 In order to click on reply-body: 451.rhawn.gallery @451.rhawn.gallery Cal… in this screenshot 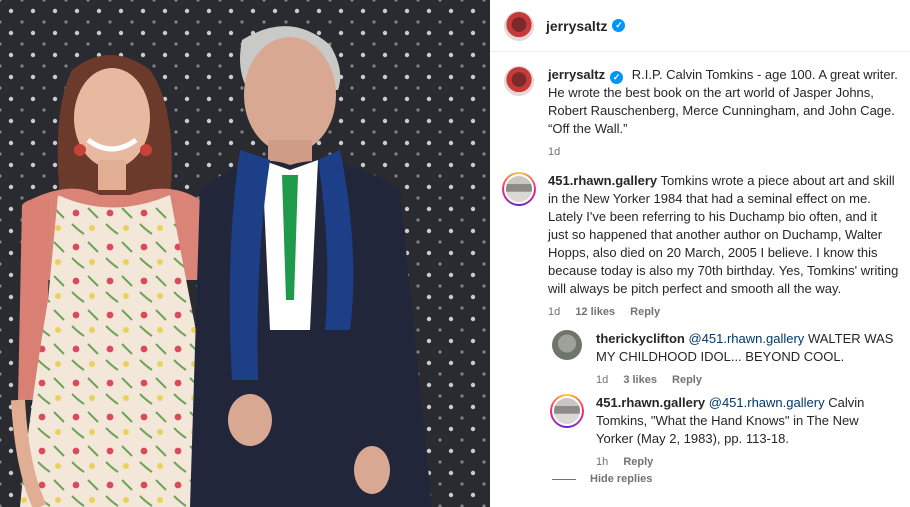, I will do `click(747, 421)`.